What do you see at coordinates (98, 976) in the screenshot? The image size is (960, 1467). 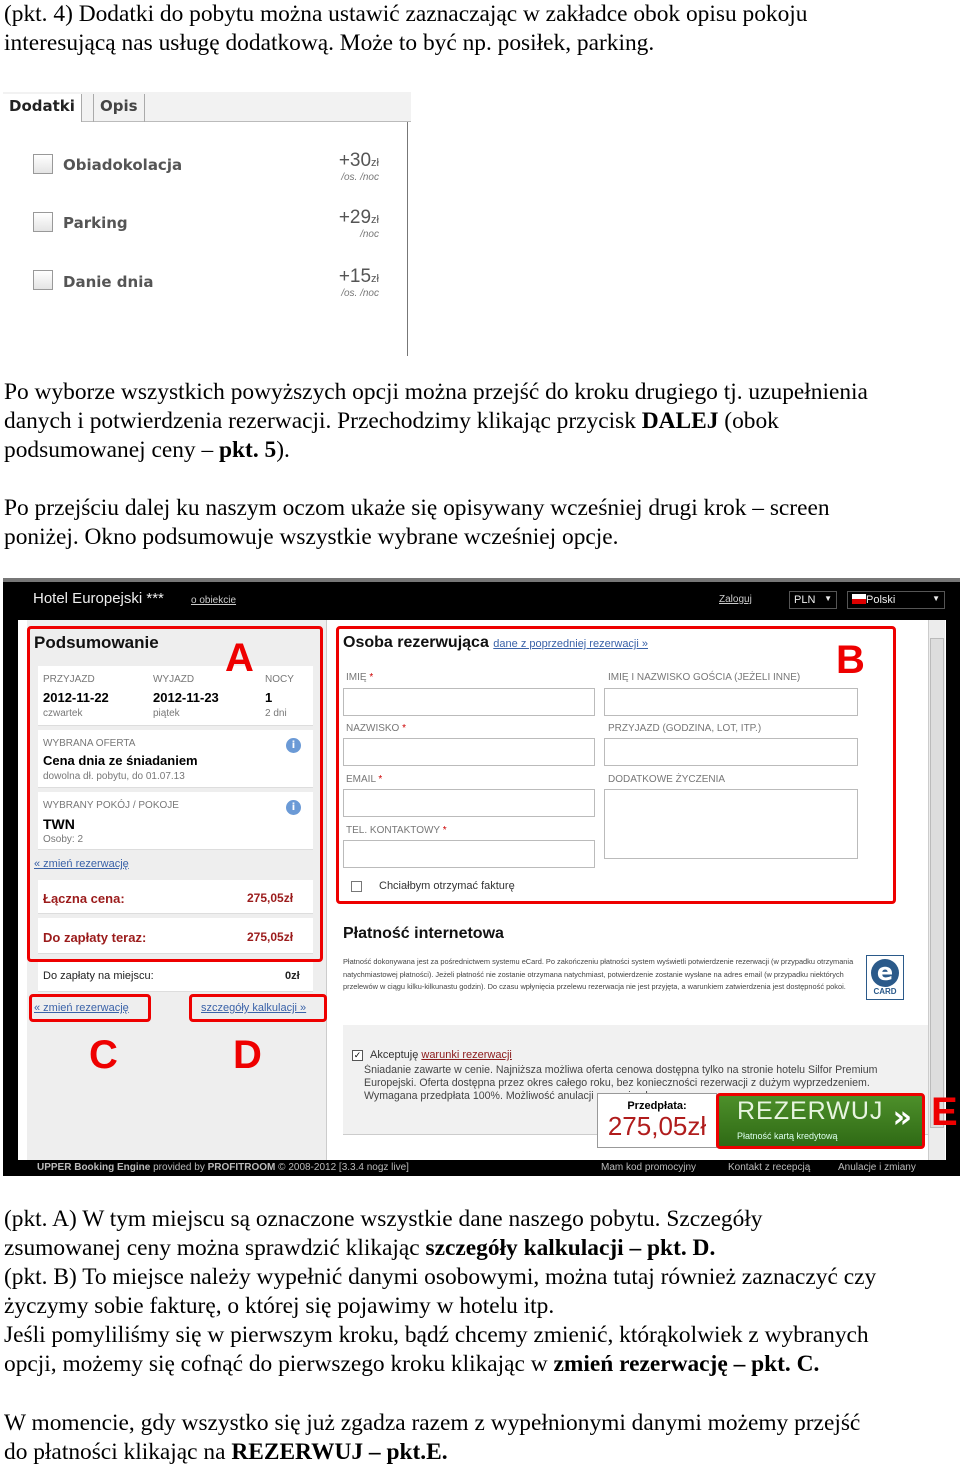 I see `onsite-label: Do zapłaty na miejscu:` at bounding box center [98, 976].